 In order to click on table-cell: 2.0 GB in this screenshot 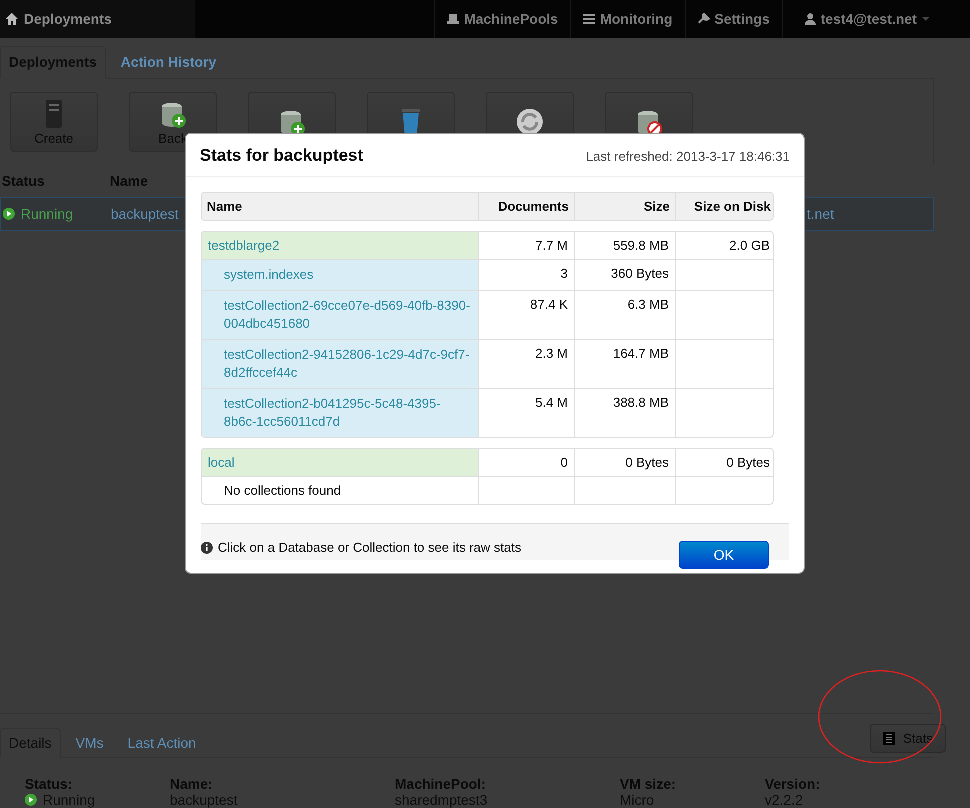, I will do `click(724, 245)`.